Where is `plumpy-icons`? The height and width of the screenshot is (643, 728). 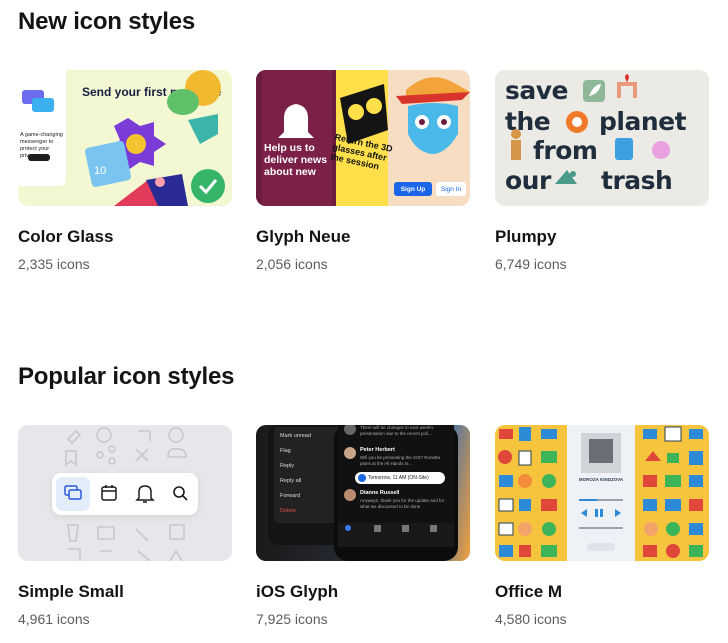 plumpy-icons is located at coordinates (590, 129).